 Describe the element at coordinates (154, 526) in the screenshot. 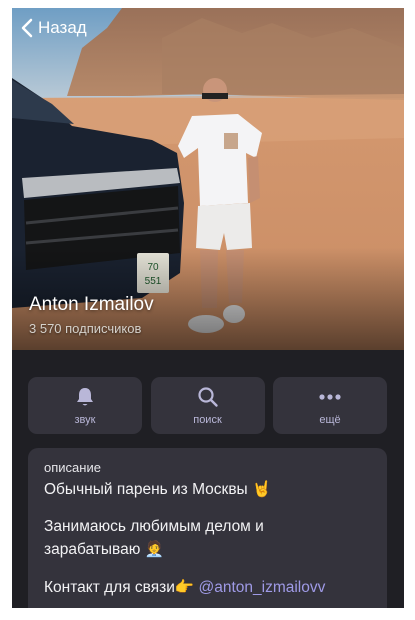

I see `about-line-2: Занимаюсь любимым делом и` at that location.